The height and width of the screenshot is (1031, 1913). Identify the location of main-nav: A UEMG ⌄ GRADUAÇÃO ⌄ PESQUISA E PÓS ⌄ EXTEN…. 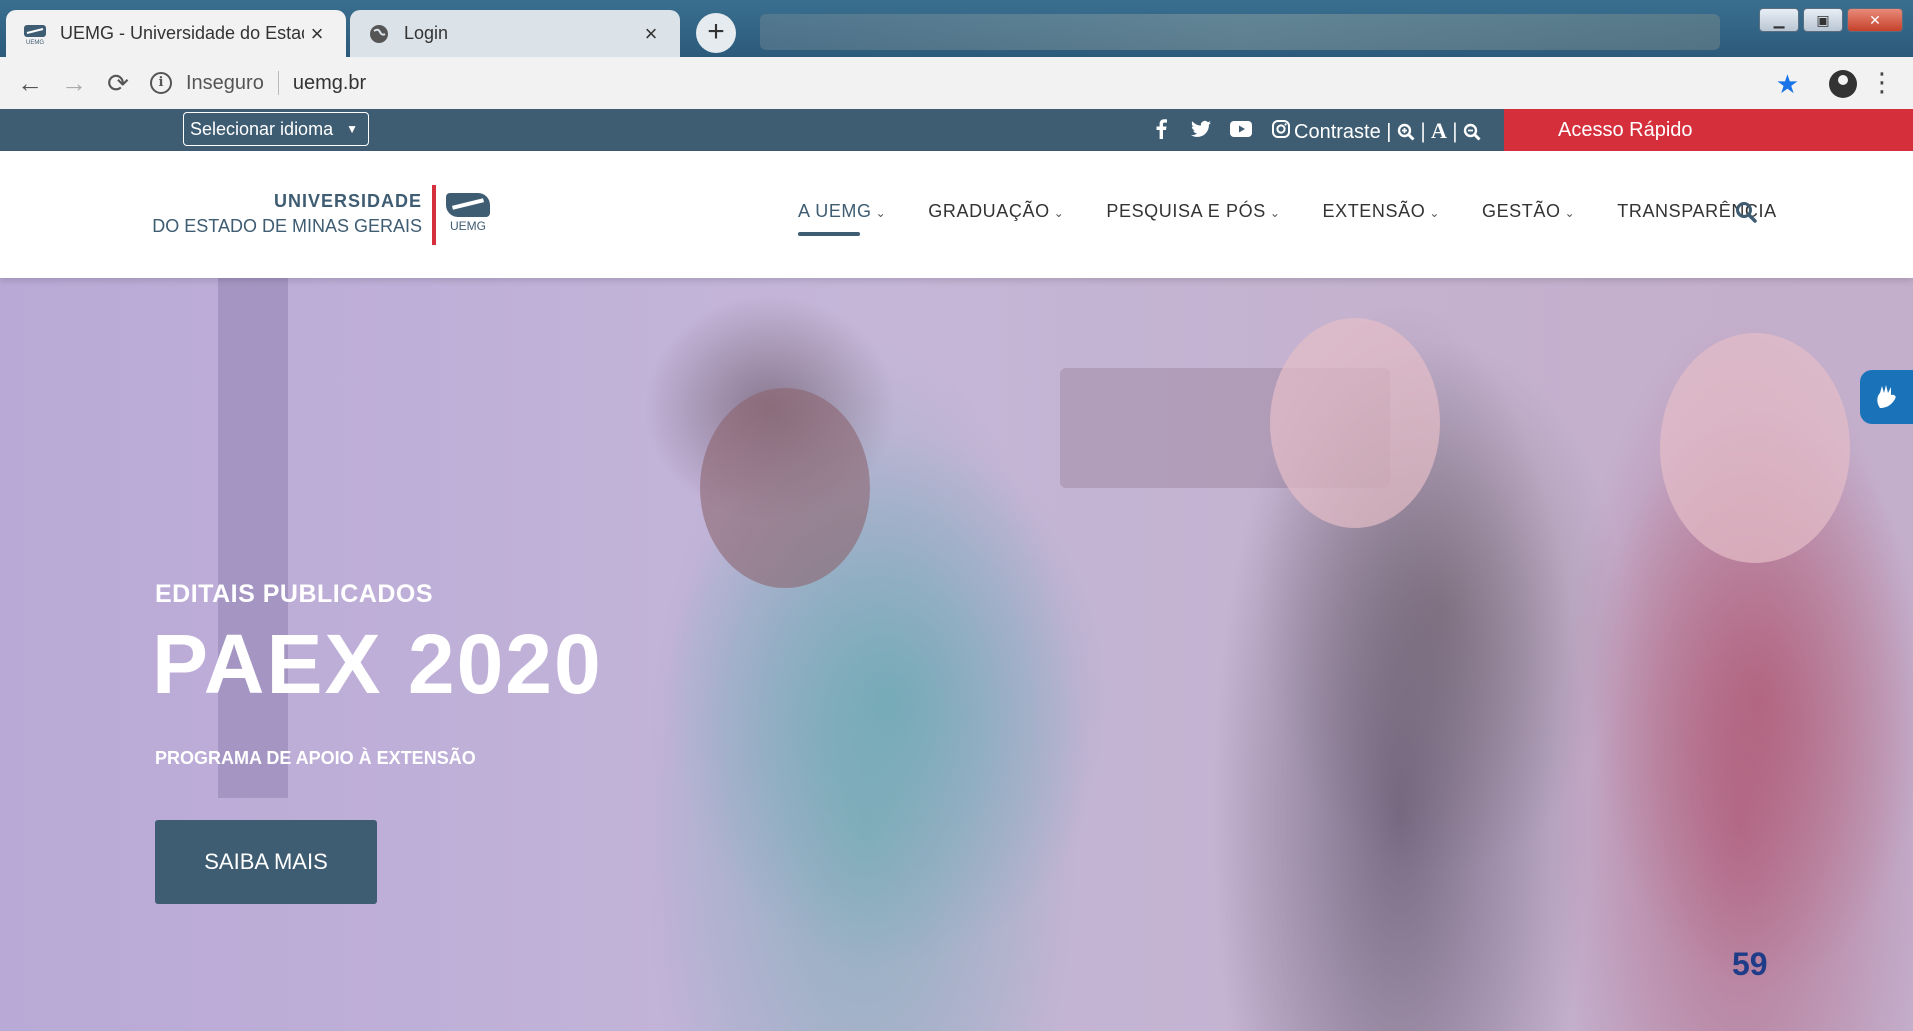
(1308, 218).